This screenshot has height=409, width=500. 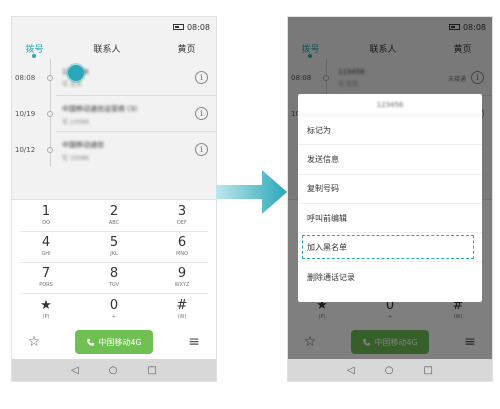 I want to click on menu-icon: ≡, so click(x=194, y=342).